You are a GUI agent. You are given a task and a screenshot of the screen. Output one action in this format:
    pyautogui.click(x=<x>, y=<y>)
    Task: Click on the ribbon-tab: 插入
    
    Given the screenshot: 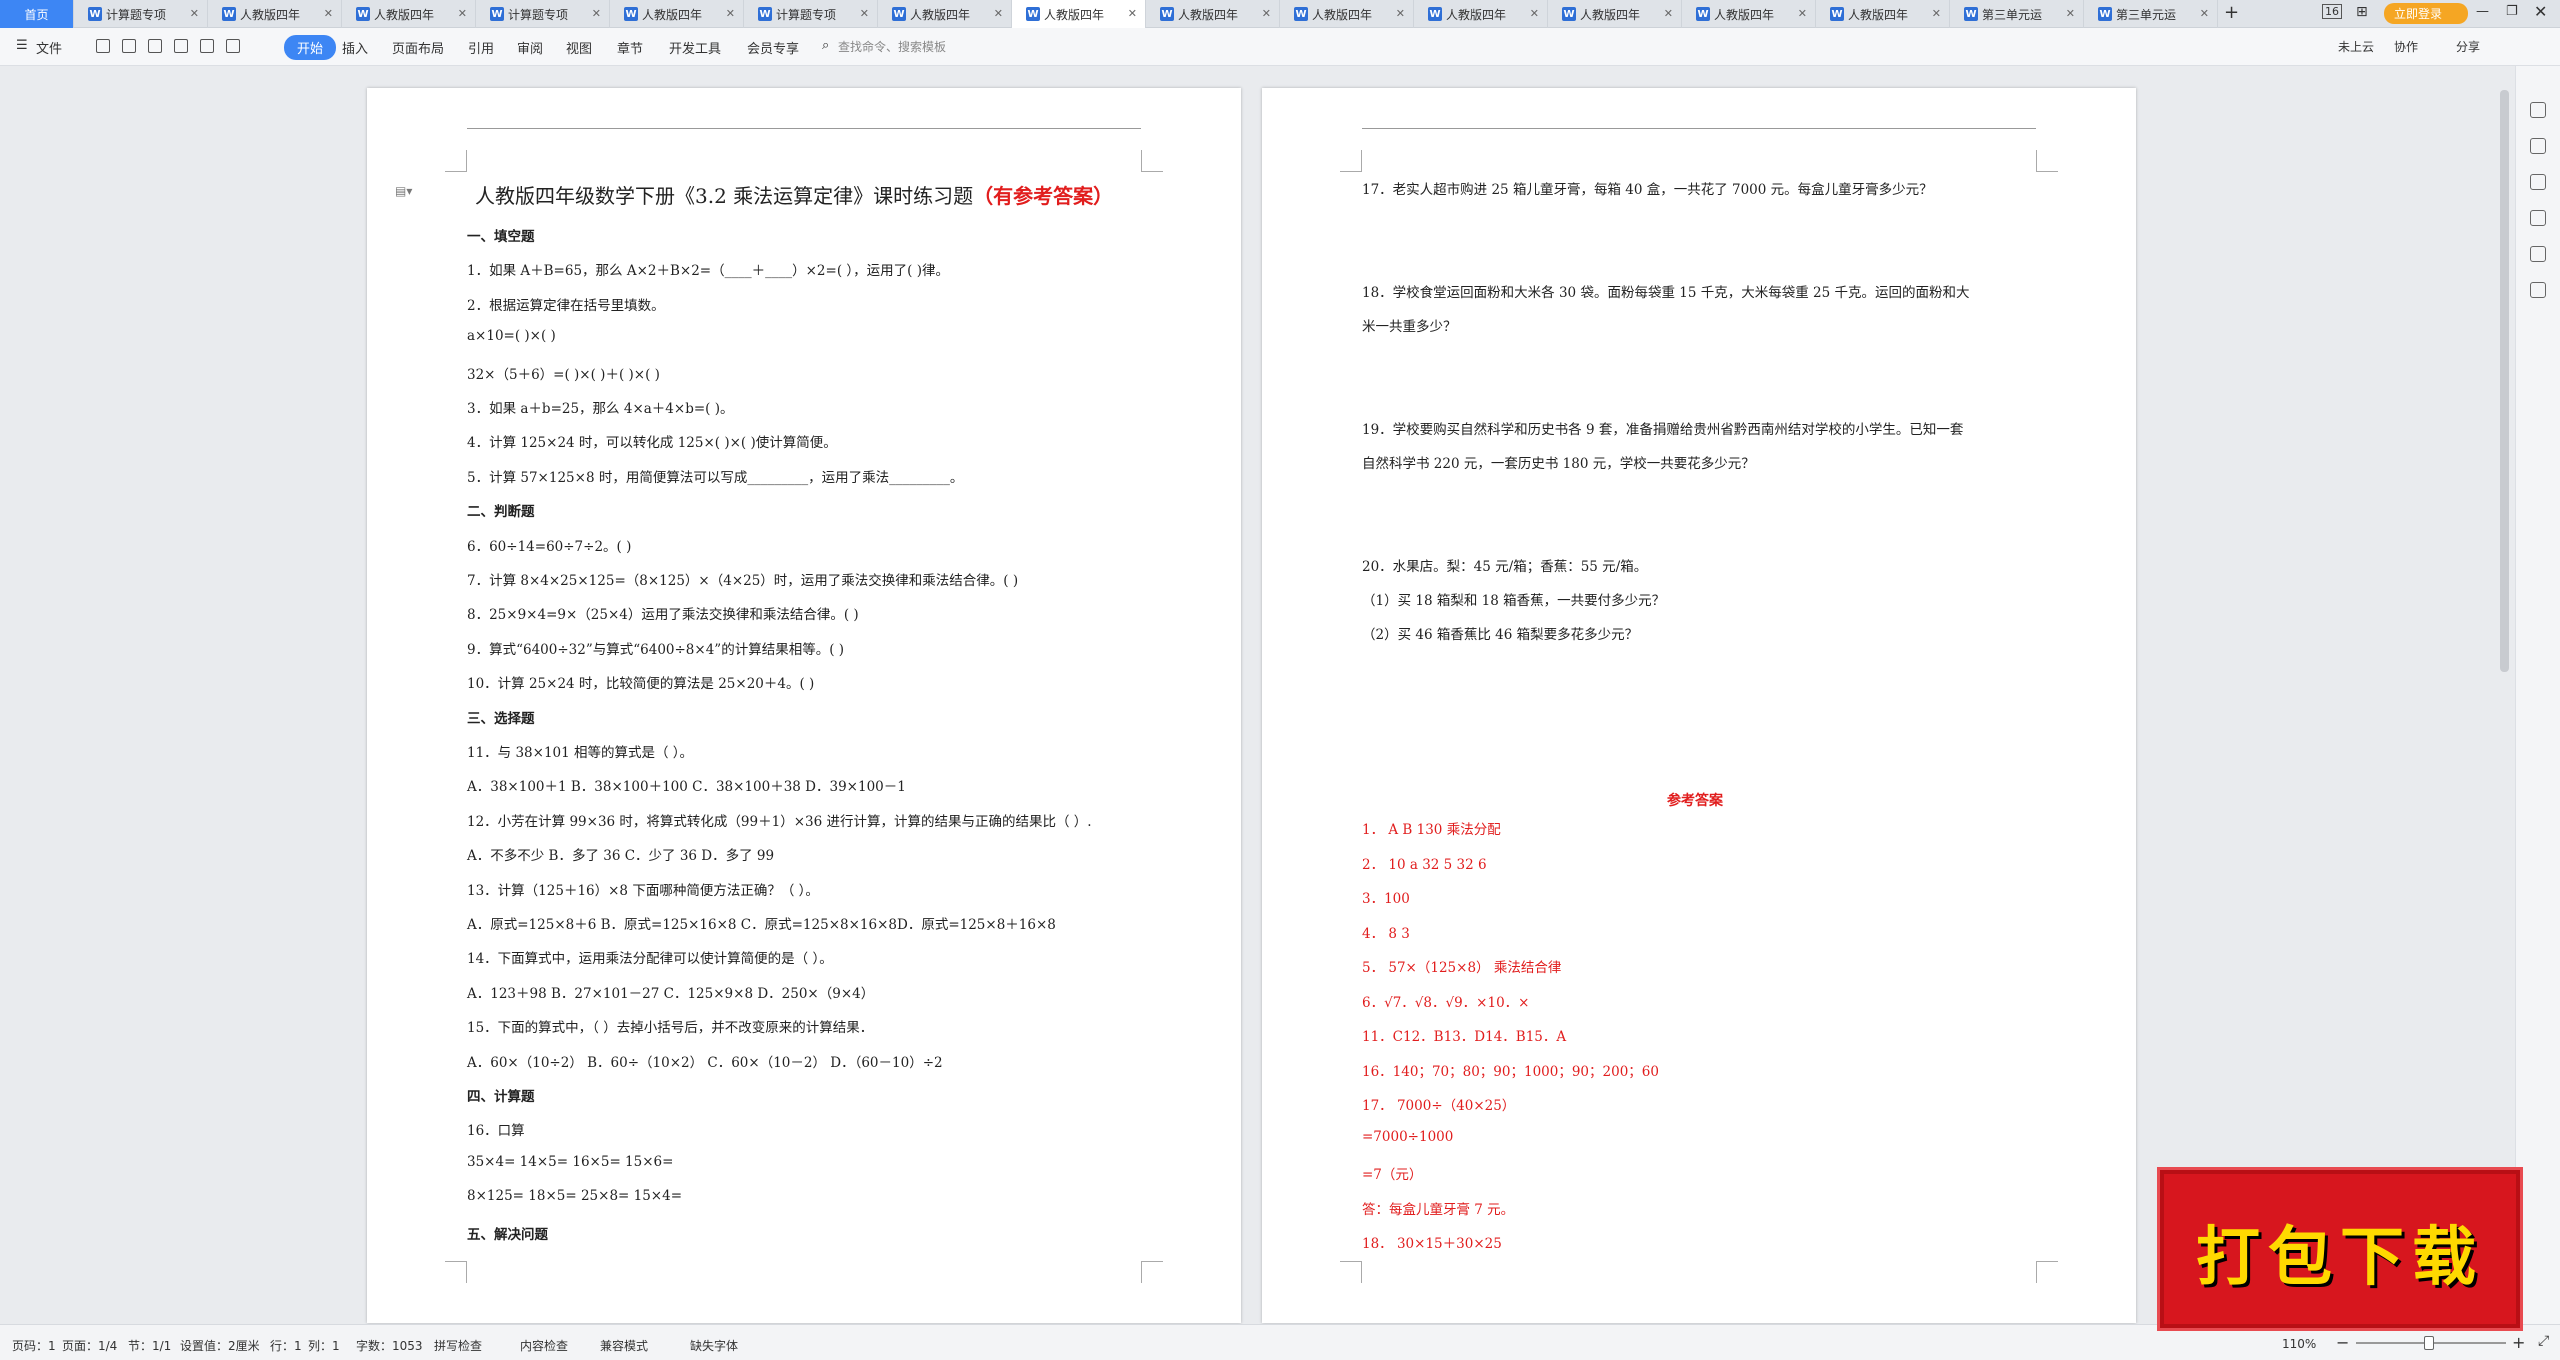 What is the action you would take?
    pyautogui.click(x=355, y=47)
    